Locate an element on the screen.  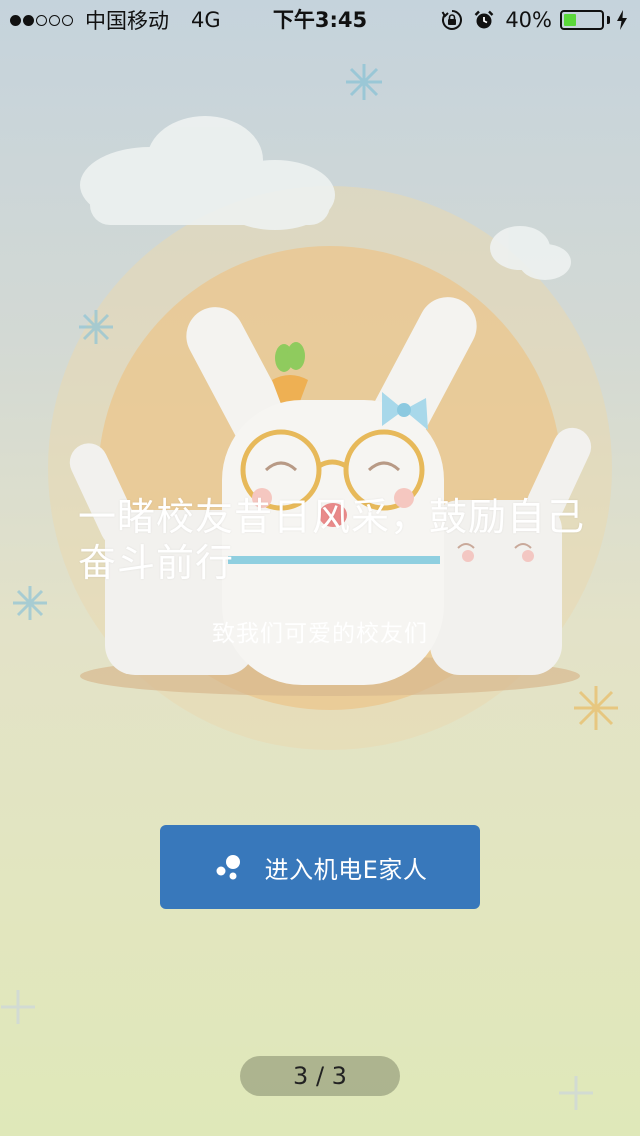
sparkle-top is located at coordinates (364, 82).